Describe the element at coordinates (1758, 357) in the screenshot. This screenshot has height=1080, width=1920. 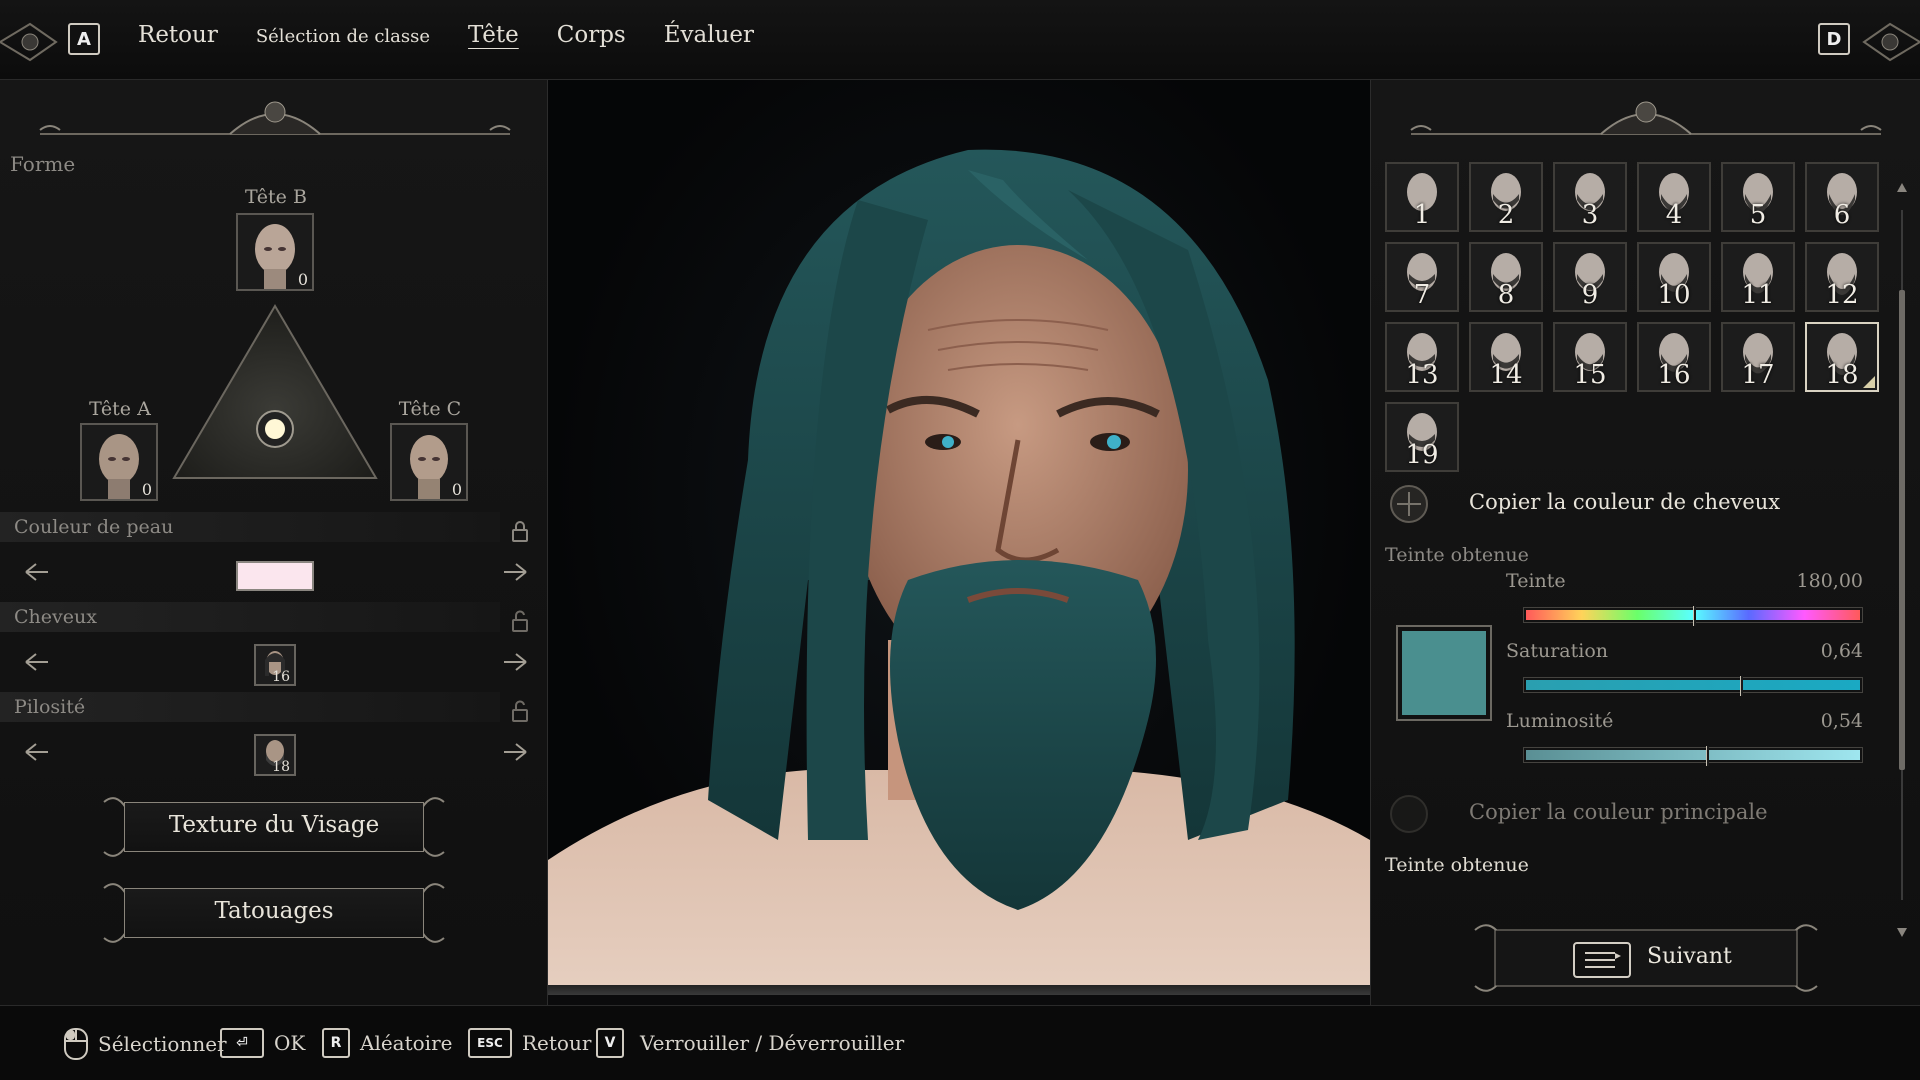
I see `beard-style-cell: 17` at that location.